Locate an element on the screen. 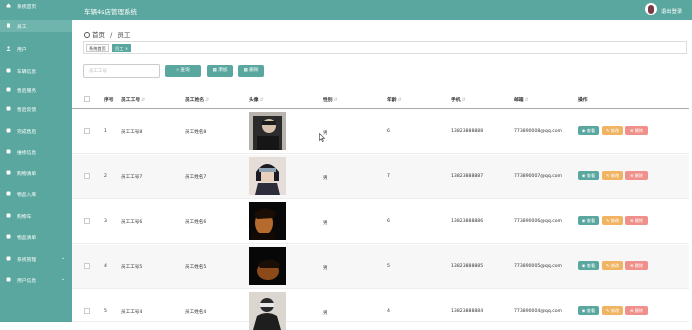  sidebar-item-2: 用户 is located at coordinates (36, 49).